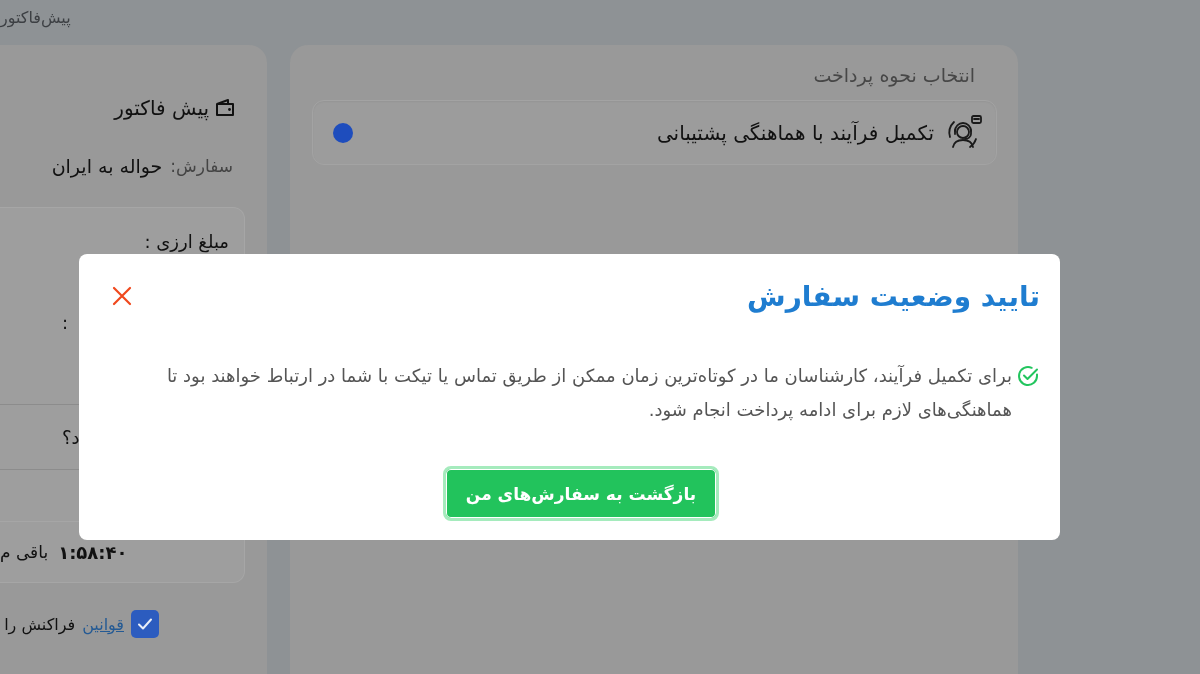 This screenshot has height=674, width=1200. What do you see at coordinates (40, 624) in the screenshot?
I see `terms-text: فراکنش را` at bounding box center [40, 624].